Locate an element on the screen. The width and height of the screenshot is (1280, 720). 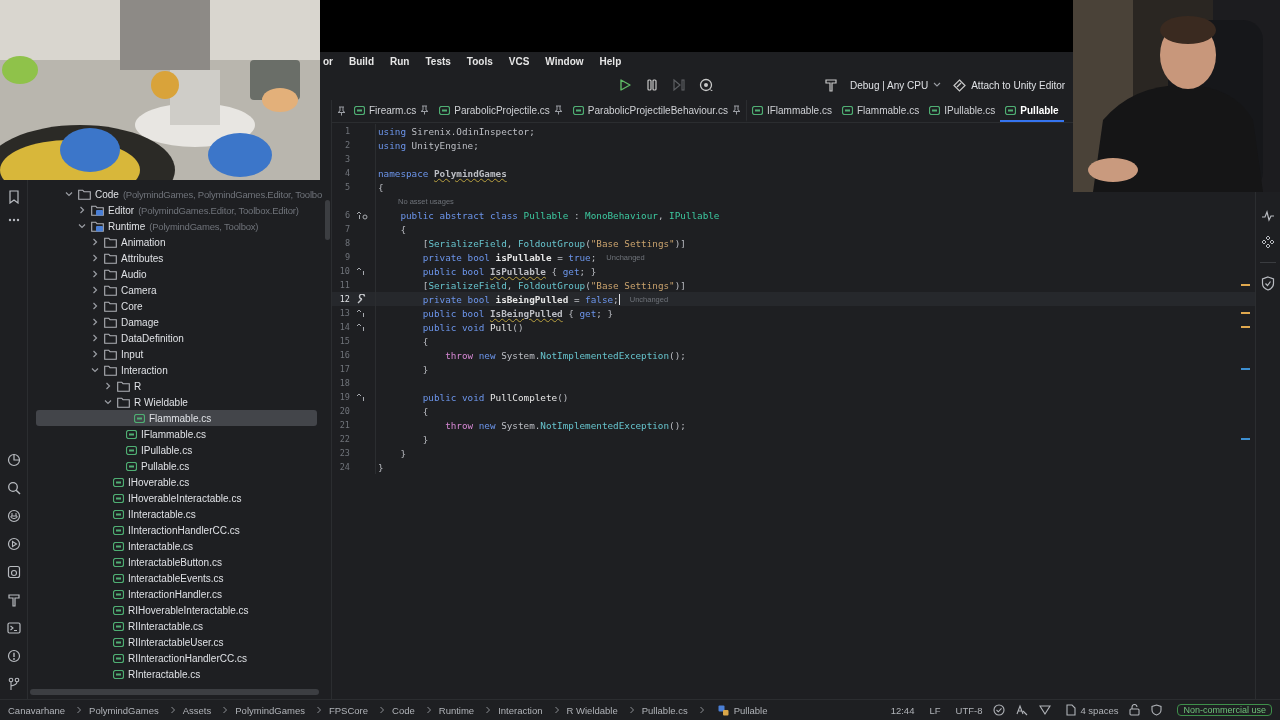
tree-item-label: DataDefinition is located at coordinates (152, 338).